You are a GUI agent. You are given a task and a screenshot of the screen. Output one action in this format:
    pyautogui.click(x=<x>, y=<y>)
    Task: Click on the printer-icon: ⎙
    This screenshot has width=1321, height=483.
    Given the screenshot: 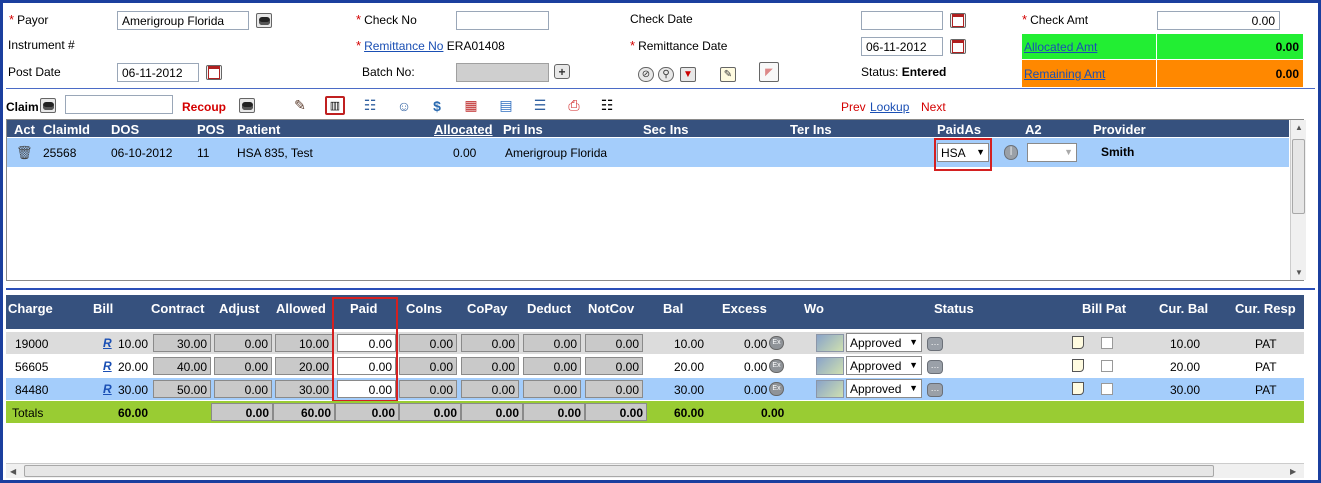 What is the action you would take?
    pyautogui.click(x=574, y=105)
    